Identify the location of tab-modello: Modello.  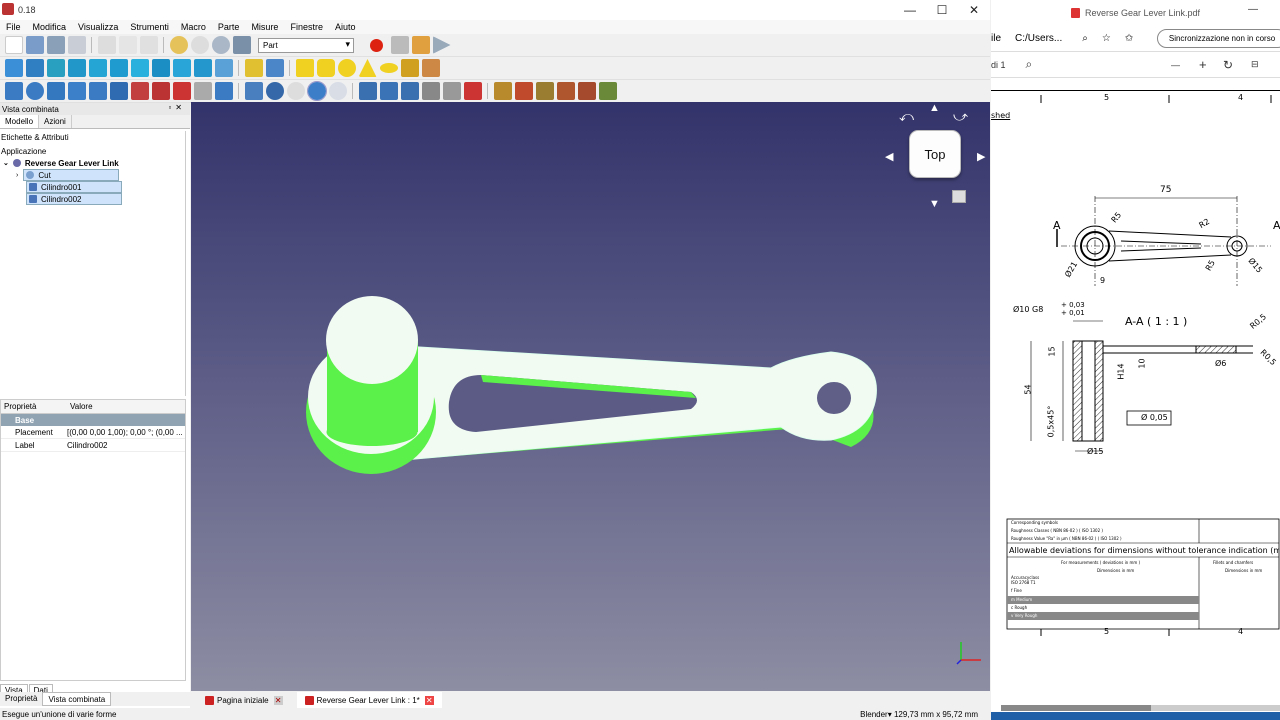
(20, 121).